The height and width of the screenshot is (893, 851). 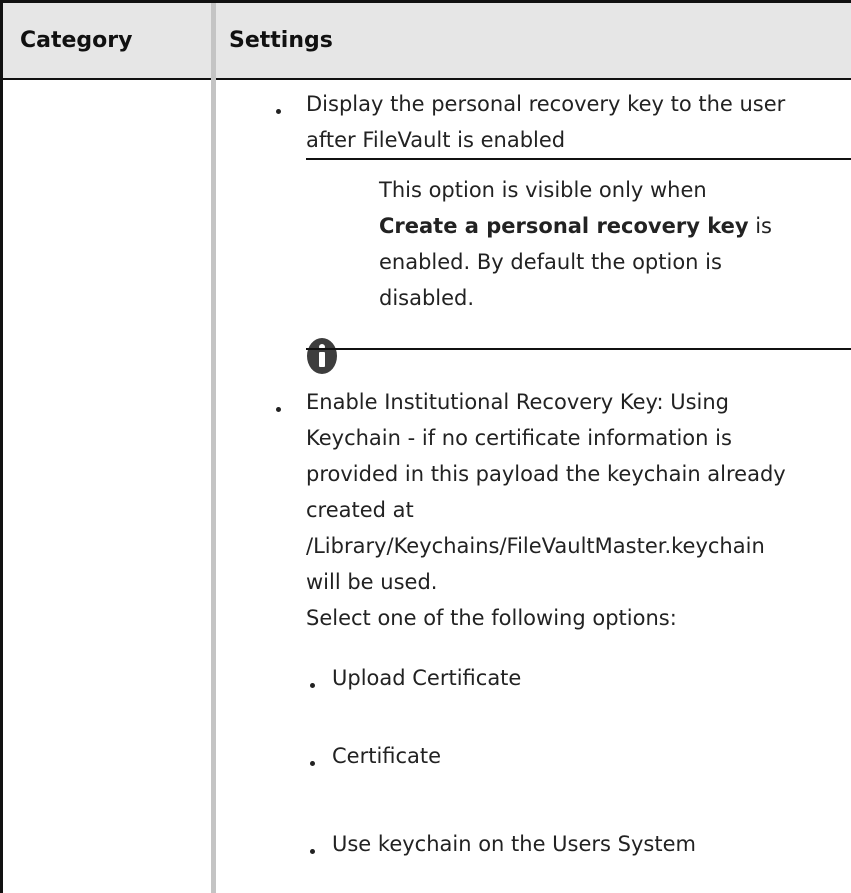 I want to click on note-line4: disabled., so click(x=427, y=298).